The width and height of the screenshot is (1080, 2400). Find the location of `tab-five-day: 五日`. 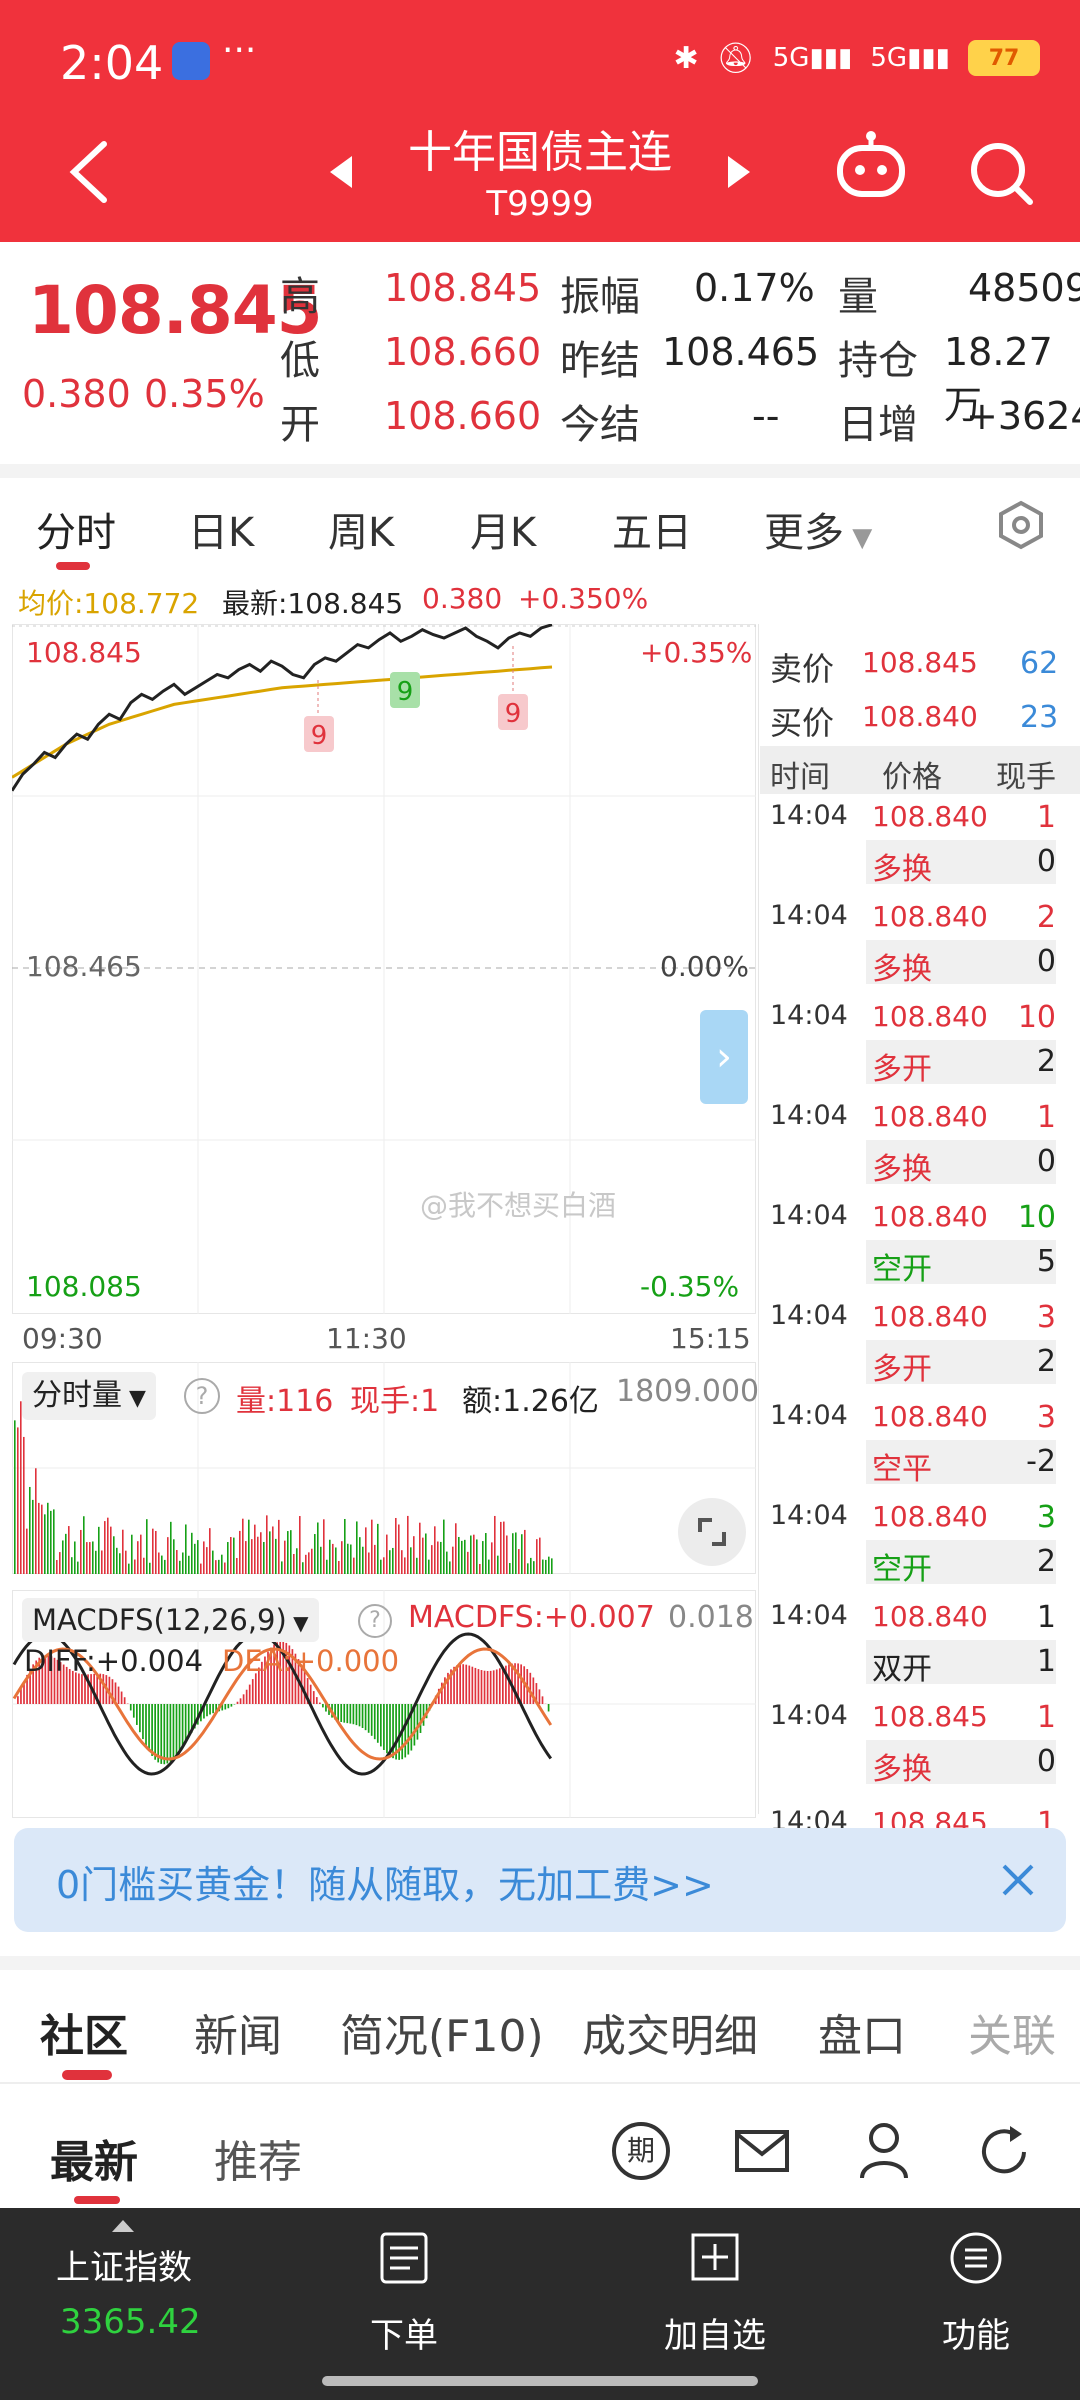

tab-five-day: 五日 is located at coordinates (652, 529).